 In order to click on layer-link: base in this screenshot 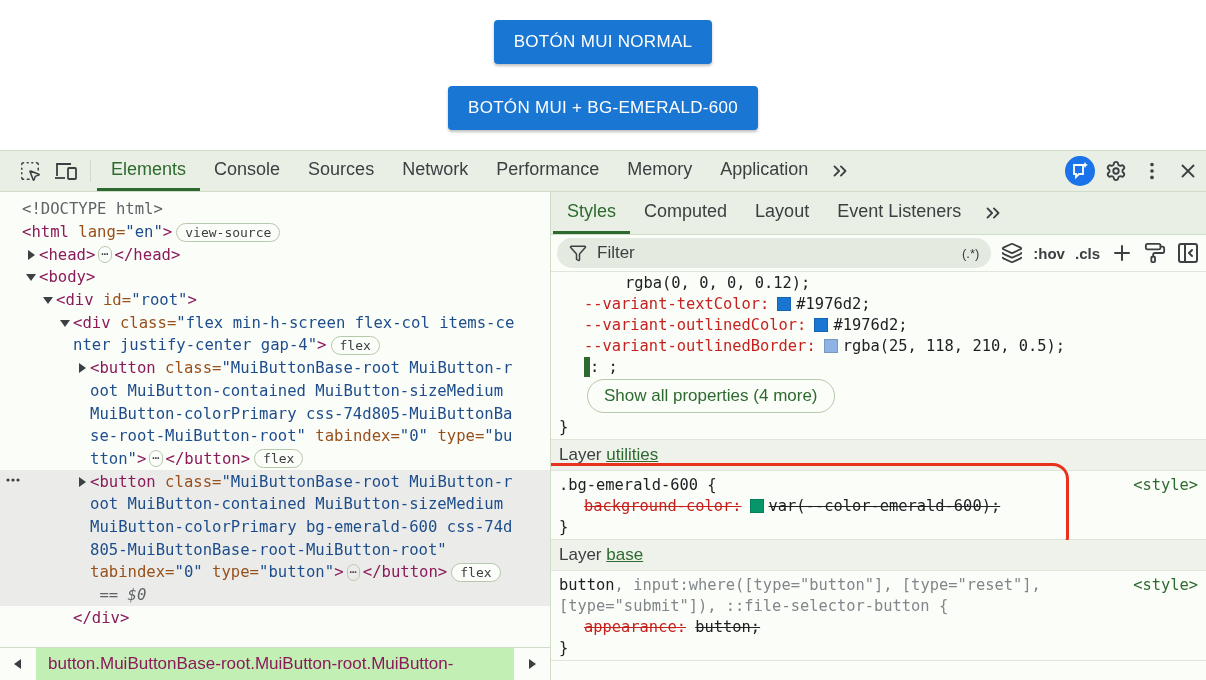, I will do `click(625, 555)`.